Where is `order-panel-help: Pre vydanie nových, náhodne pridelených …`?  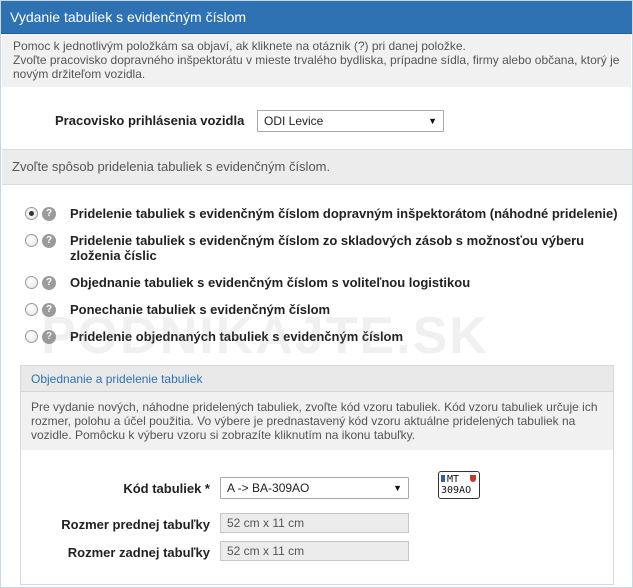 order-panel-help: Pre vydanie nových, náhodne pridelených … is located at coordinates (317, 421).